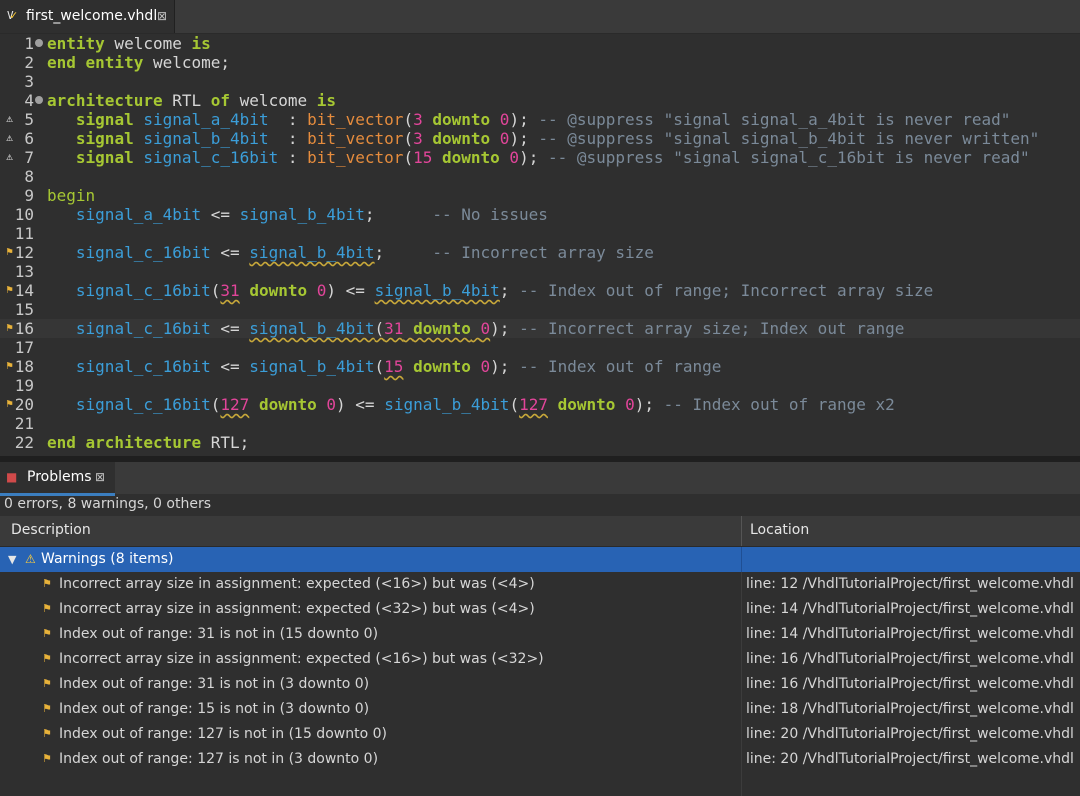 The height and width of the screenshot is (796, 1080). I want to click on tab-problems: ■ Problems ⊠, so click(57, 479).